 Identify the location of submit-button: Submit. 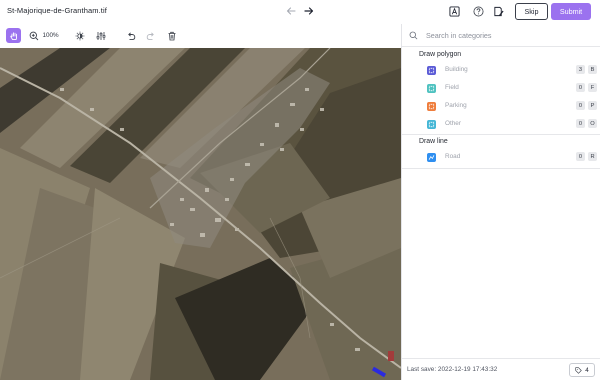
(571, 11).